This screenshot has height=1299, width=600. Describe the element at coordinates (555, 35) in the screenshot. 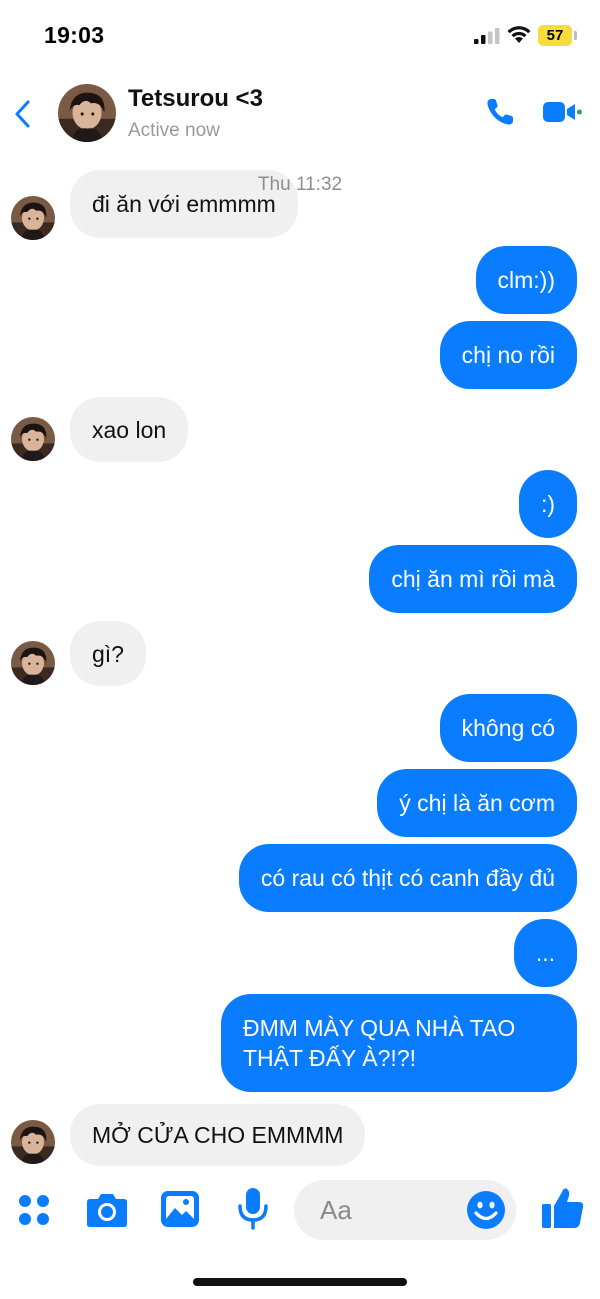

I see `battery-icon: 57` at that location.